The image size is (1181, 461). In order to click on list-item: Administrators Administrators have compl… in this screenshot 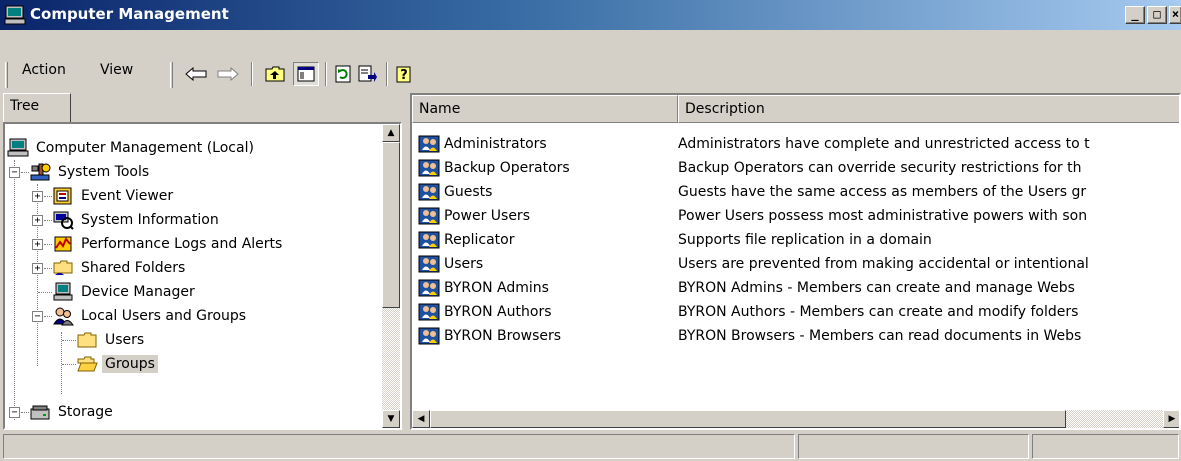, I will do `click(795, 144)`.